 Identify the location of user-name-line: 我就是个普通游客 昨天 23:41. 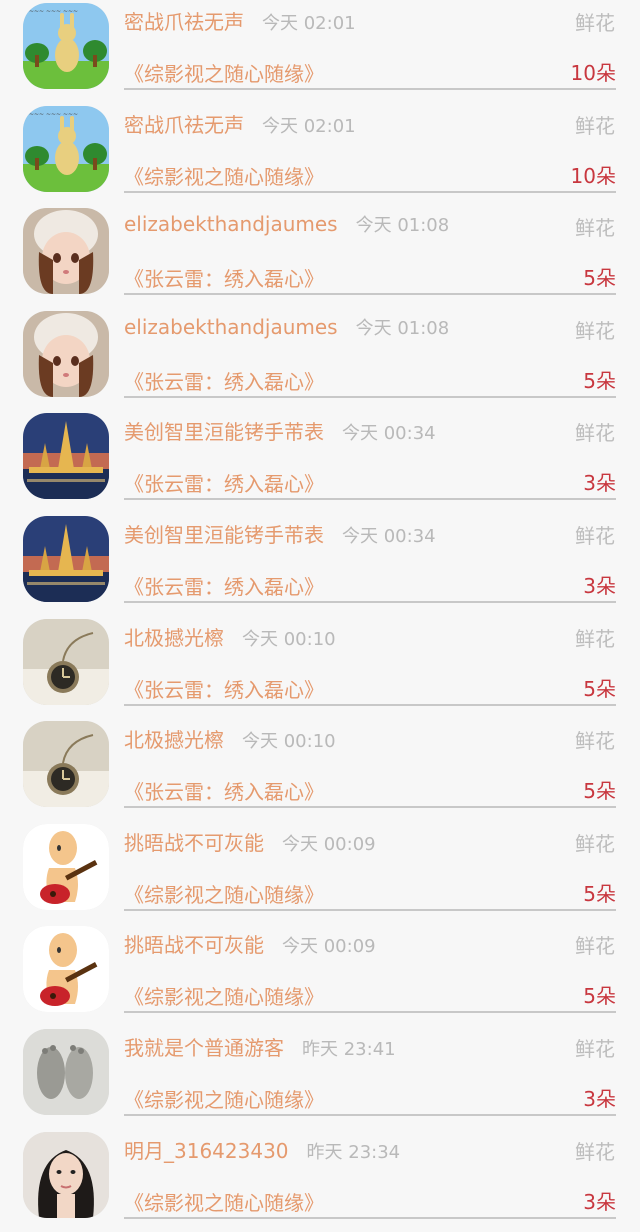
(260, 1046).